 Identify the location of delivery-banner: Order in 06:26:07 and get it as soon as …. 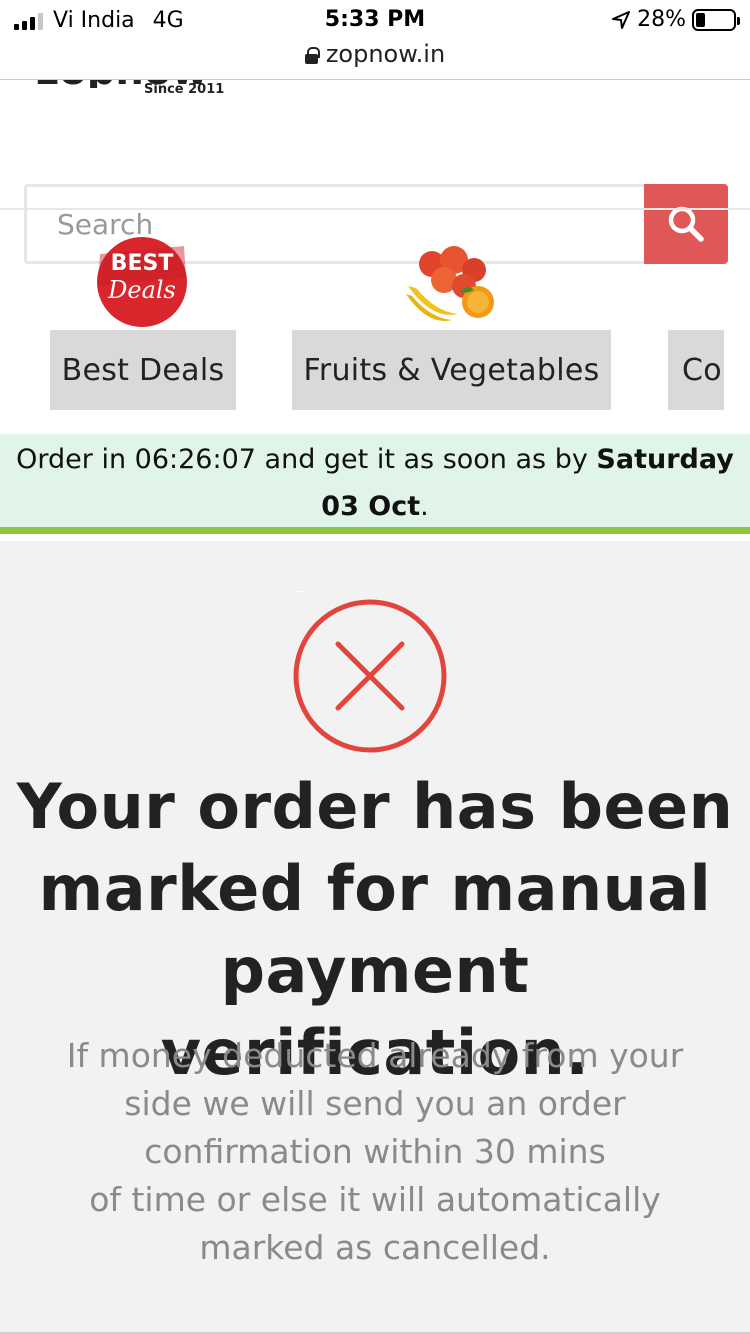
(375, 484).